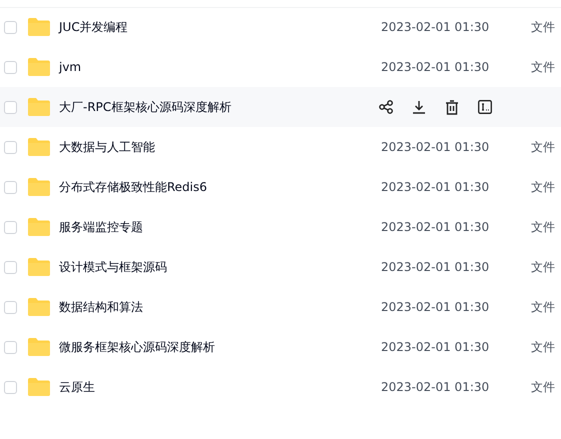 The width and height of the screenshot is (561, 439). I want to click on file-name: 微服务框架核心源码深度解析, so click(220, 347).